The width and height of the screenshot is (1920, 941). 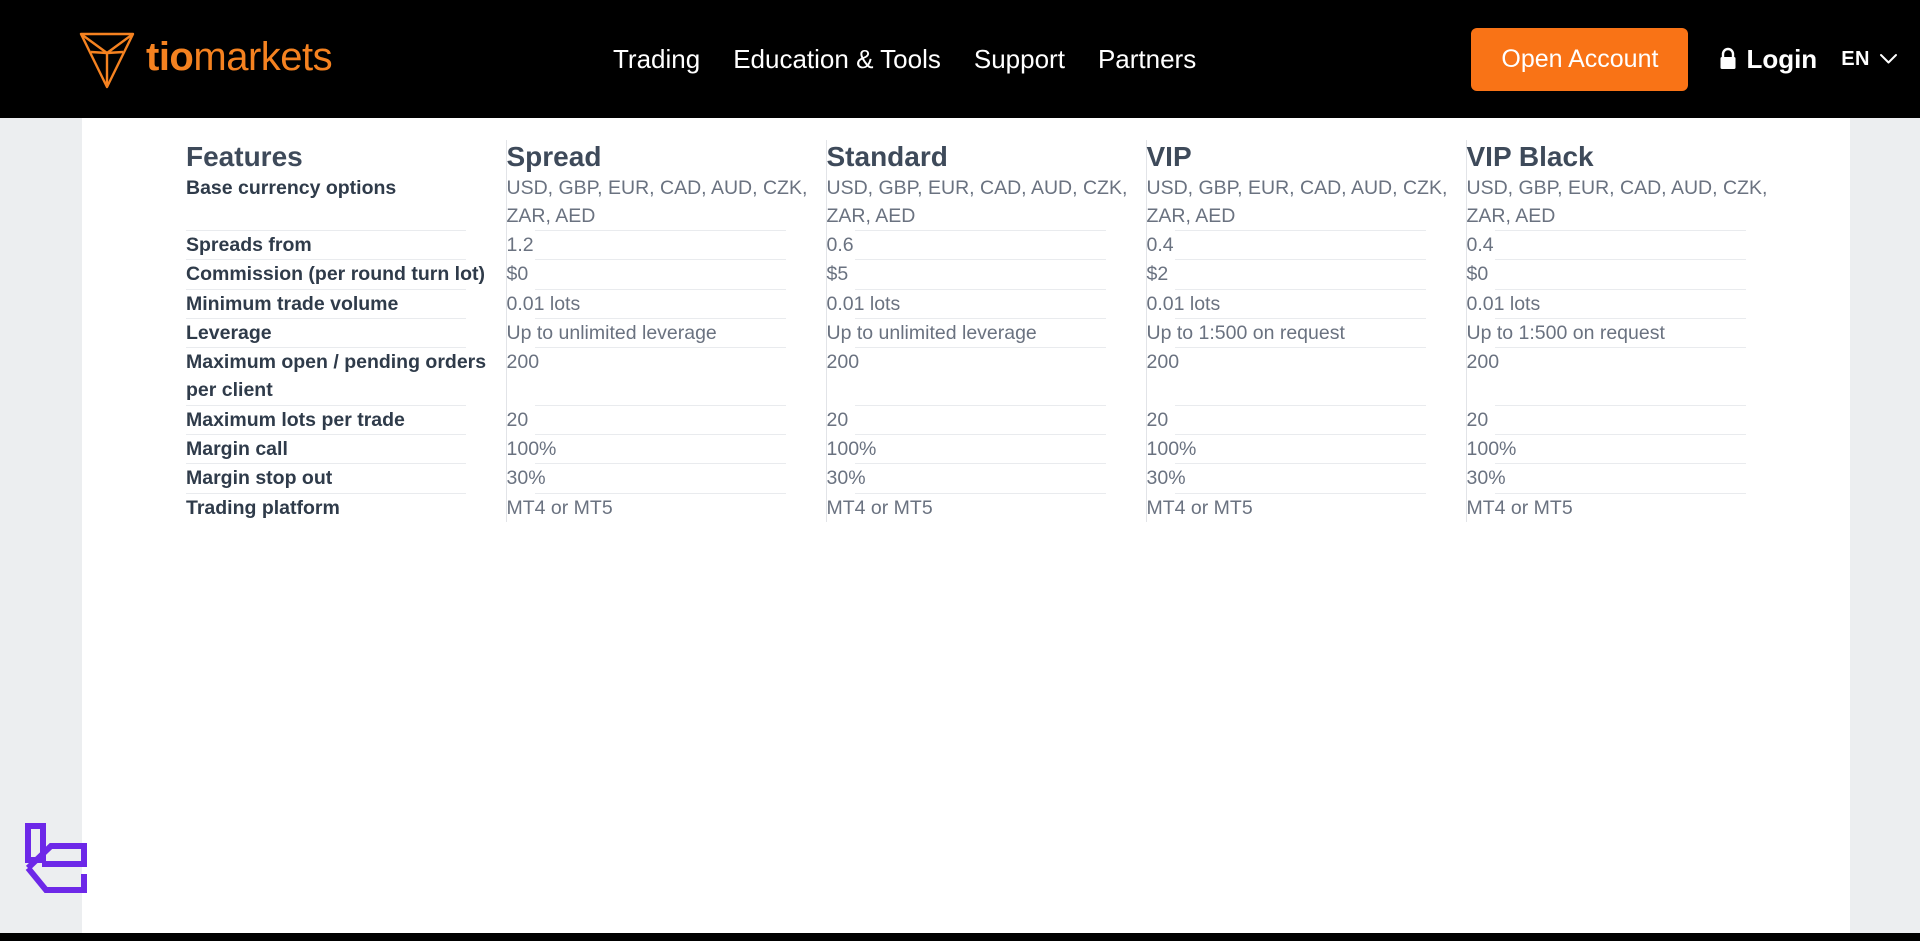 I want to click on row-value-cell: $5, so click(x=985, y=274).